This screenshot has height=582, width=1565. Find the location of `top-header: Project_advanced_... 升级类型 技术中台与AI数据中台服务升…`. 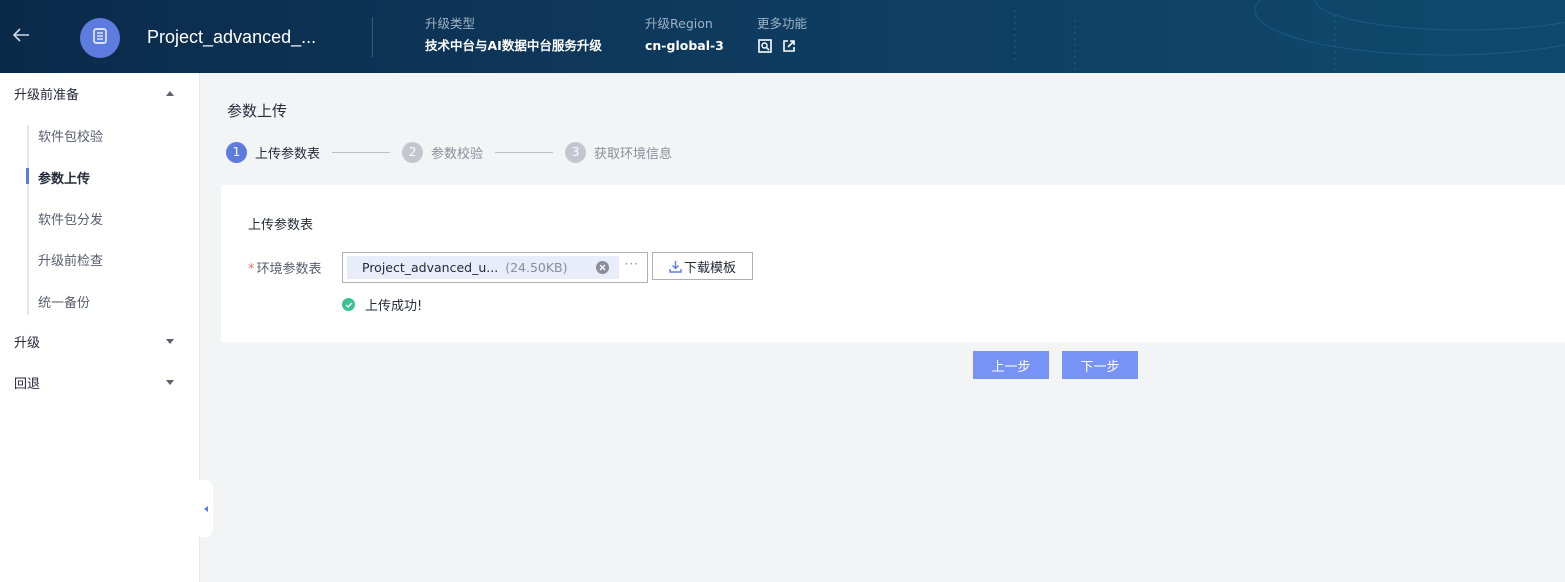

top-header: Project_advanced_... 升级类型 技术中台与AI数据中台服务升… is located at coordinates (782, 36).